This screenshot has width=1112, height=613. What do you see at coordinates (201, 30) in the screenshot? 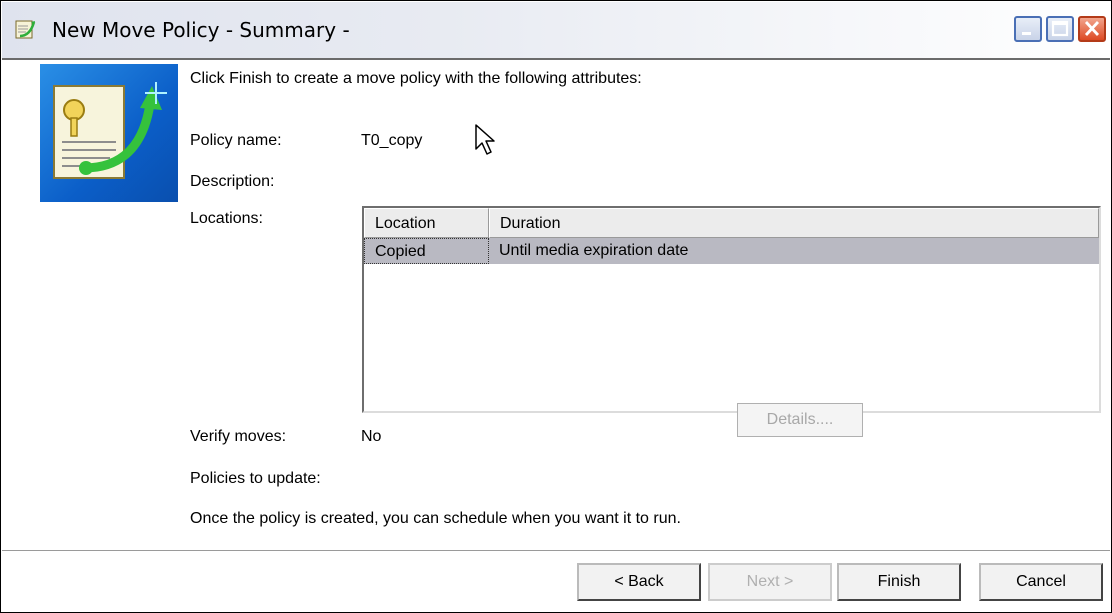
I see `window-title: New Move Policy - Summary -` at bounding box center [201, 30].